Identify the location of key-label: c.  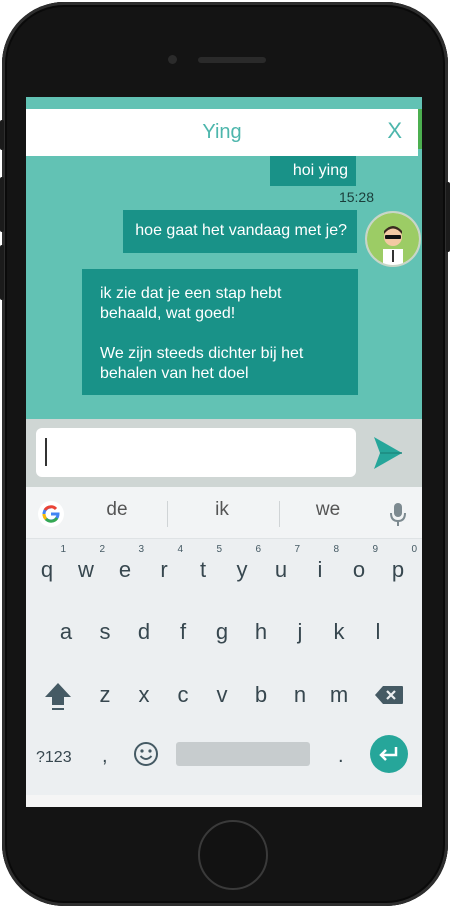
(183, 694).